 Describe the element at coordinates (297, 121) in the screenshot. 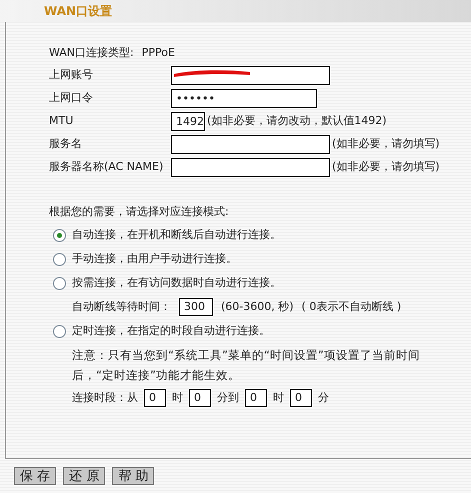

I see `hint-text: (如非必要，请勿改动，默认值1492)` at that location.